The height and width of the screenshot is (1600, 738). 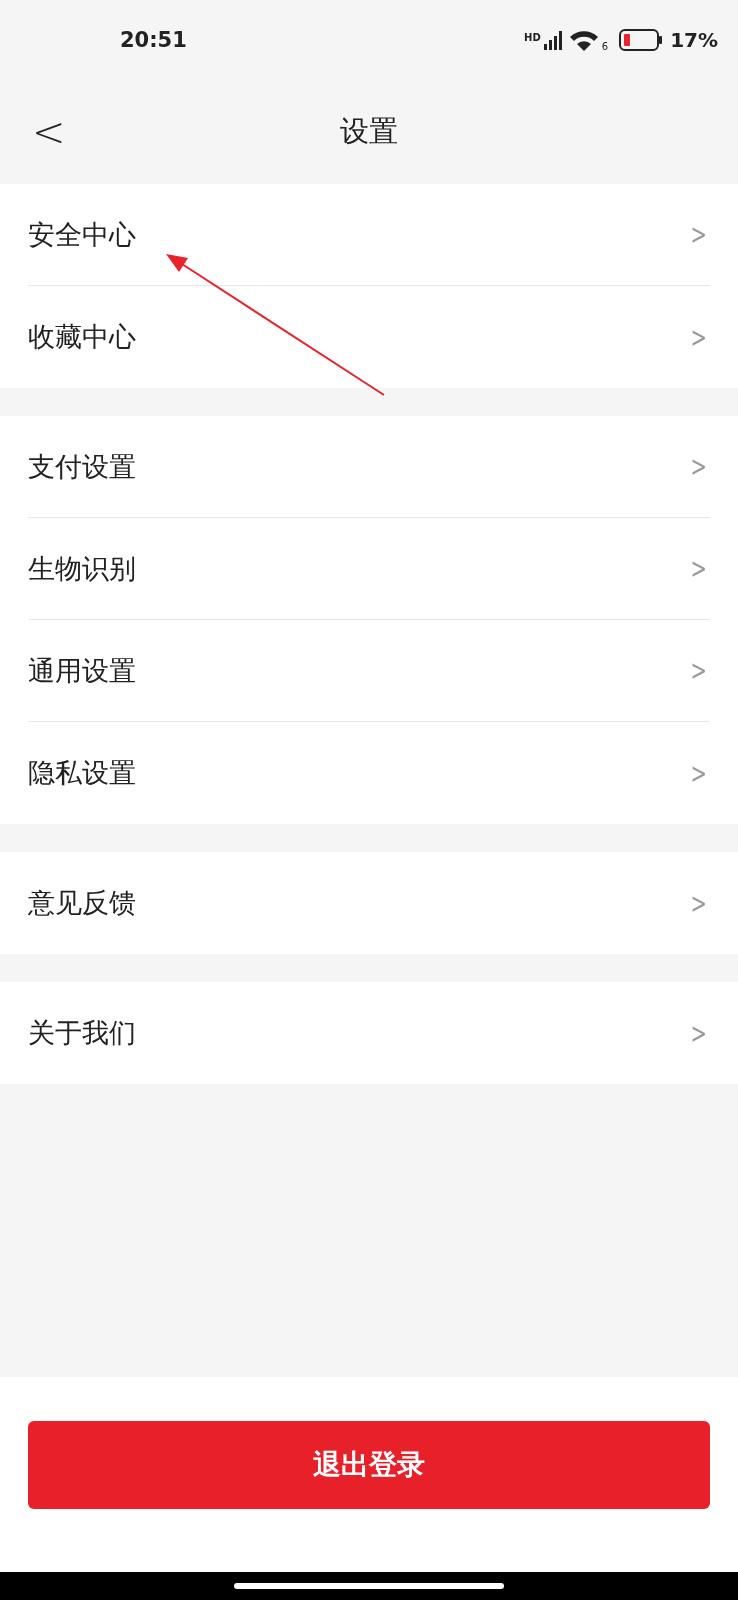 I want to click on settings-item: 隐私设置 >, so click(x=369, y=773).